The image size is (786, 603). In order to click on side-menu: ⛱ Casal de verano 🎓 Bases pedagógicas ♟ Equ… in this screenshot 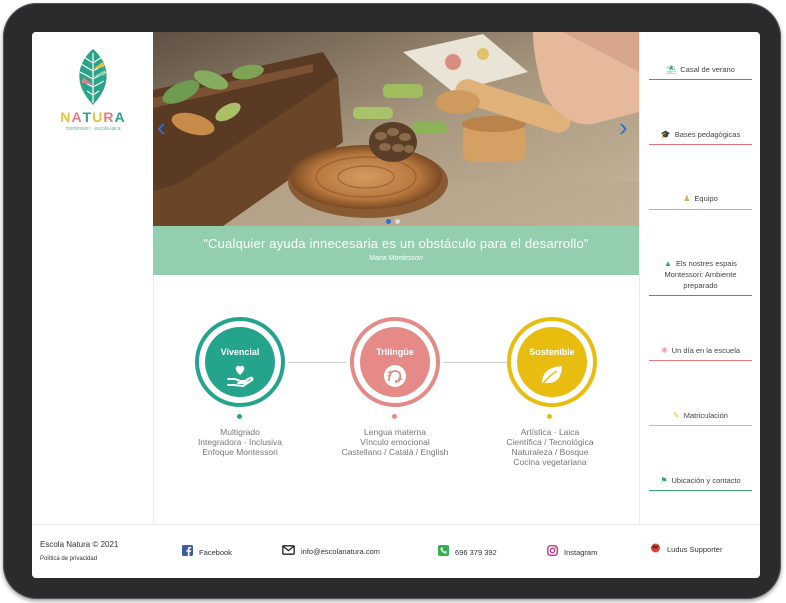, I will do `click(699, 278)`.